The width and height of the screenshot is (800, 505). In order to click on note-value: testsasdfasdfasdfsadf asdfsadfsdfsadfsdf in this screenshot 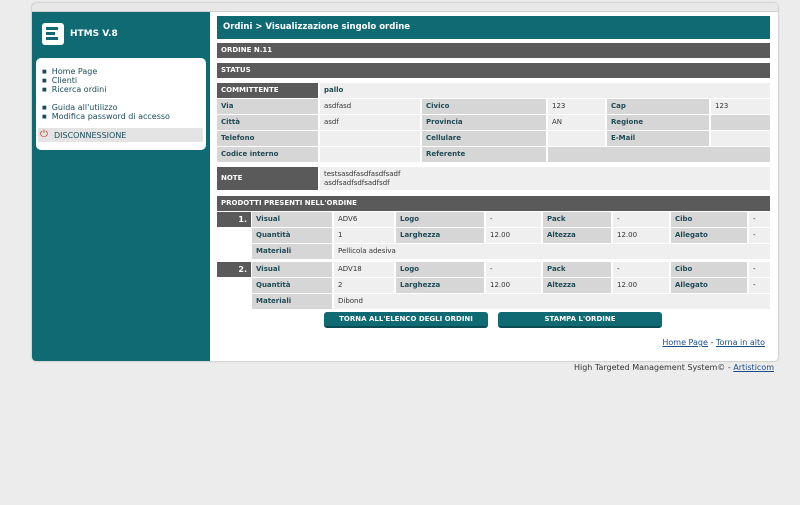, I will do `click(545, 178)`.